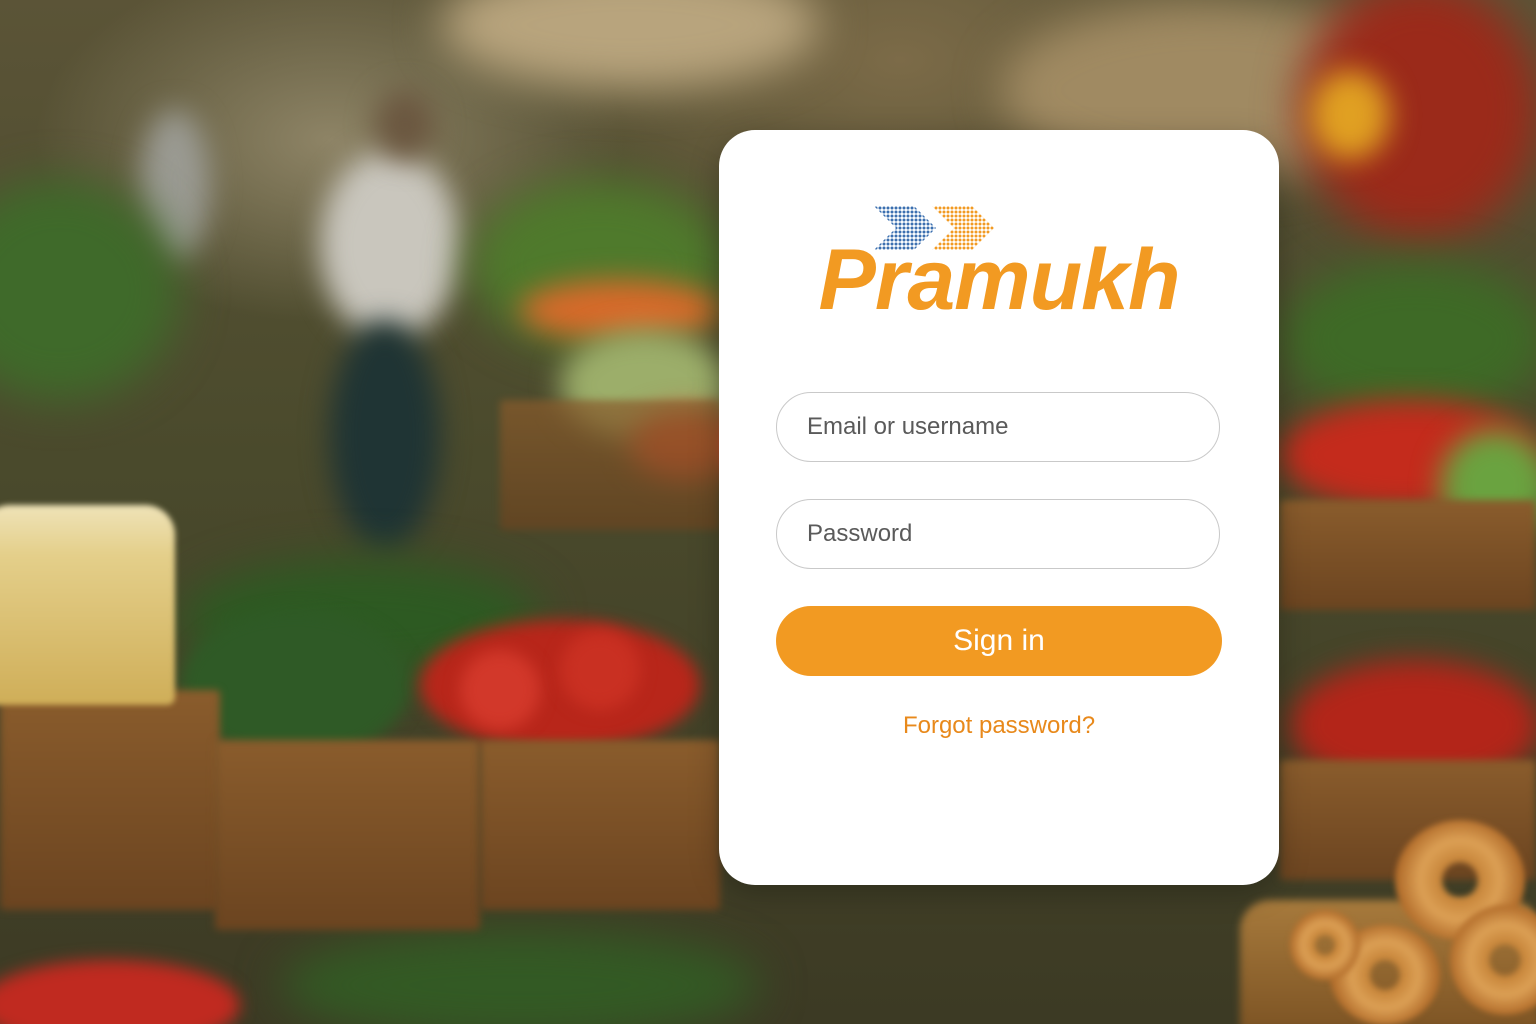 Image resolution: width=1536 pixels, height=1024 pixels. Describe the element at coordinates (999, 641) in the screenshot. I see `sign-in-button: Sign in` at that location.